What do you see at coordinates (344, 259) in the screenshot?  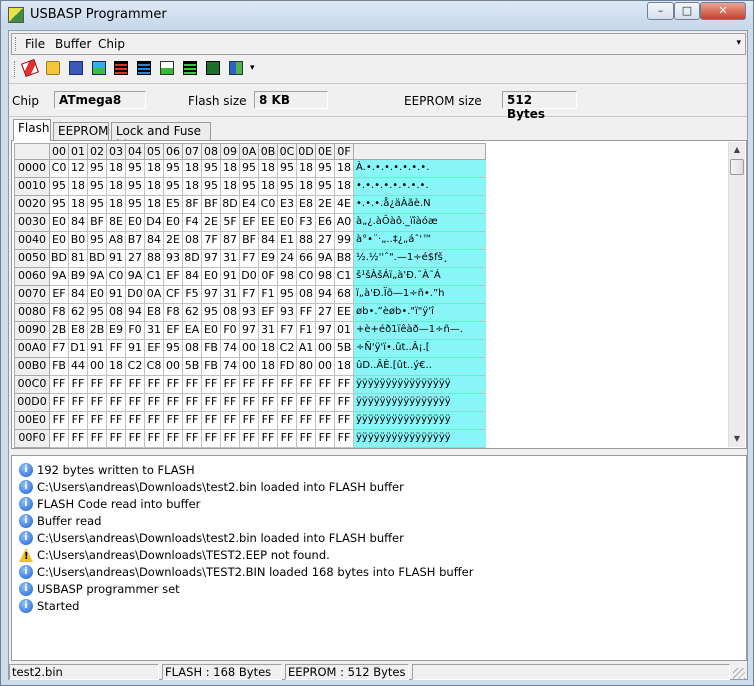 I see `hex-byte-cell: B8` at bounding box center [344, 259].